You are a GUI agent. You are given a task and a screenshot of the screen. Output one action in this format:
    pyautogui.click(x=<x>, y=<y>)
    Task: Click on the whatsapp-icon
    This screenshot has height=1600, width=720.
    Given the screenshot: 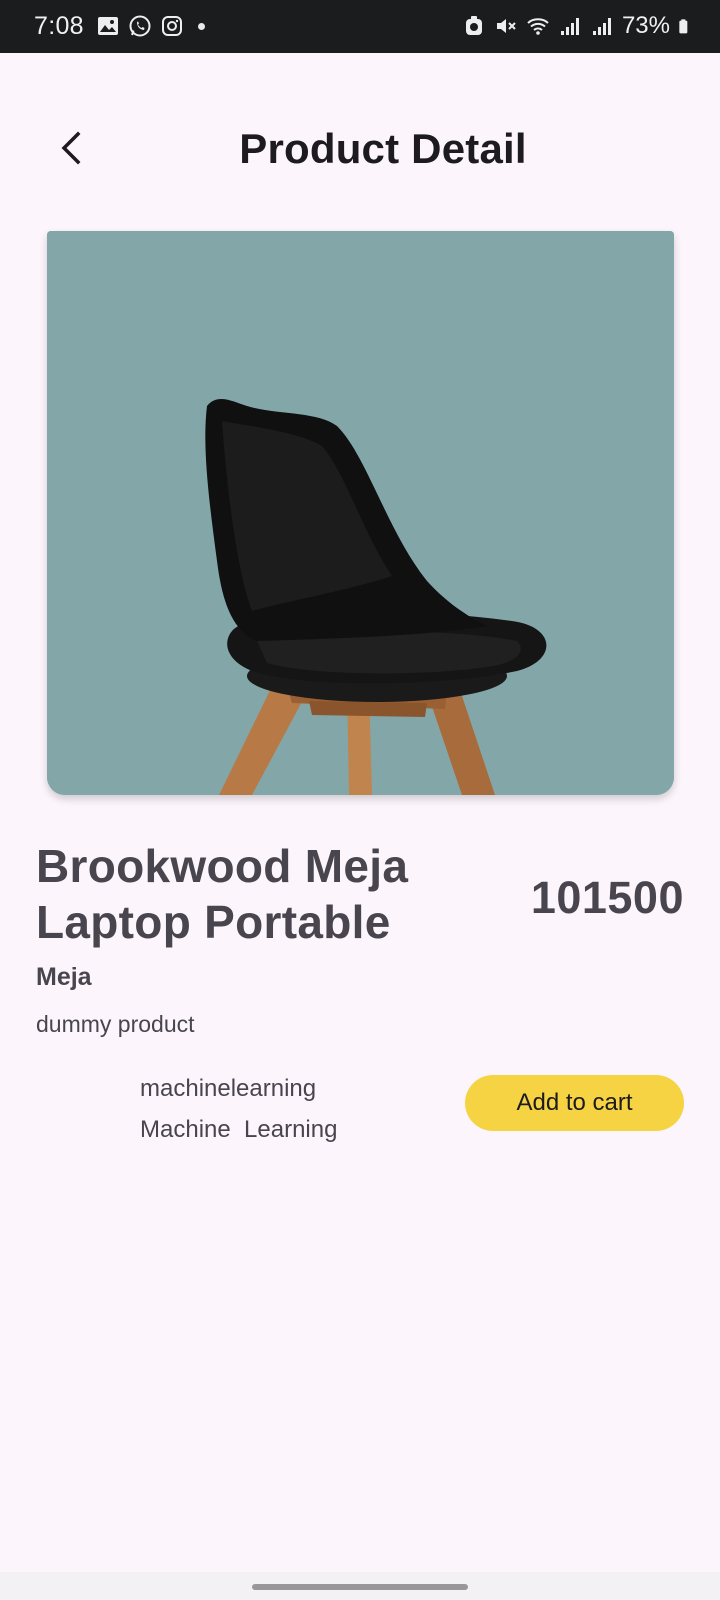 What is the action you would take?
    pyautogui.click(x=140, y=26)
    